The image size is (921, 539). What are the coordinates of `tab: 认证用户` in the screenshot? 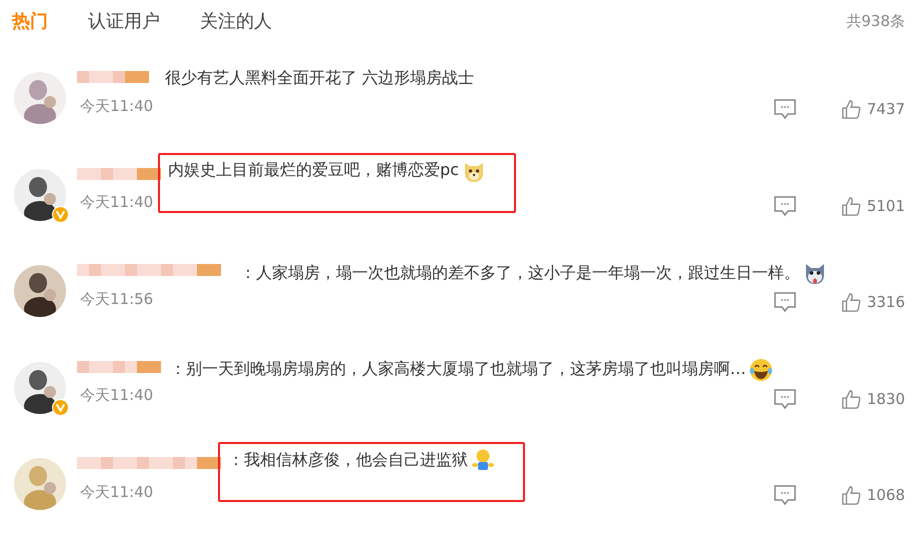 It's located at (124, 21).